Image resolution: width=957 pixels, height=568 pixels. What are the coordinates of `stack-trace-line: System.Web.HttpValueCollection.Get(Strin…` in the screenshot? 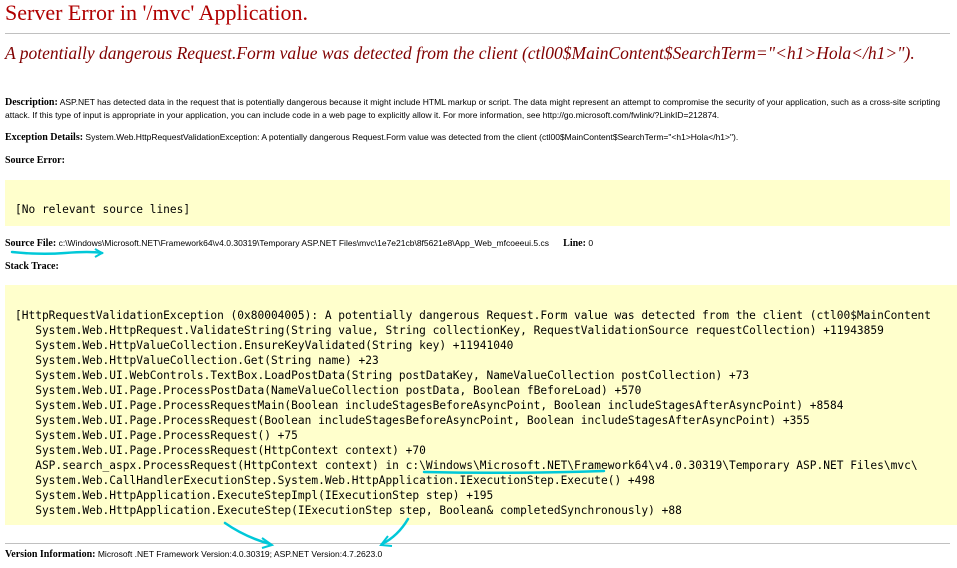 It's located at (197, 360).